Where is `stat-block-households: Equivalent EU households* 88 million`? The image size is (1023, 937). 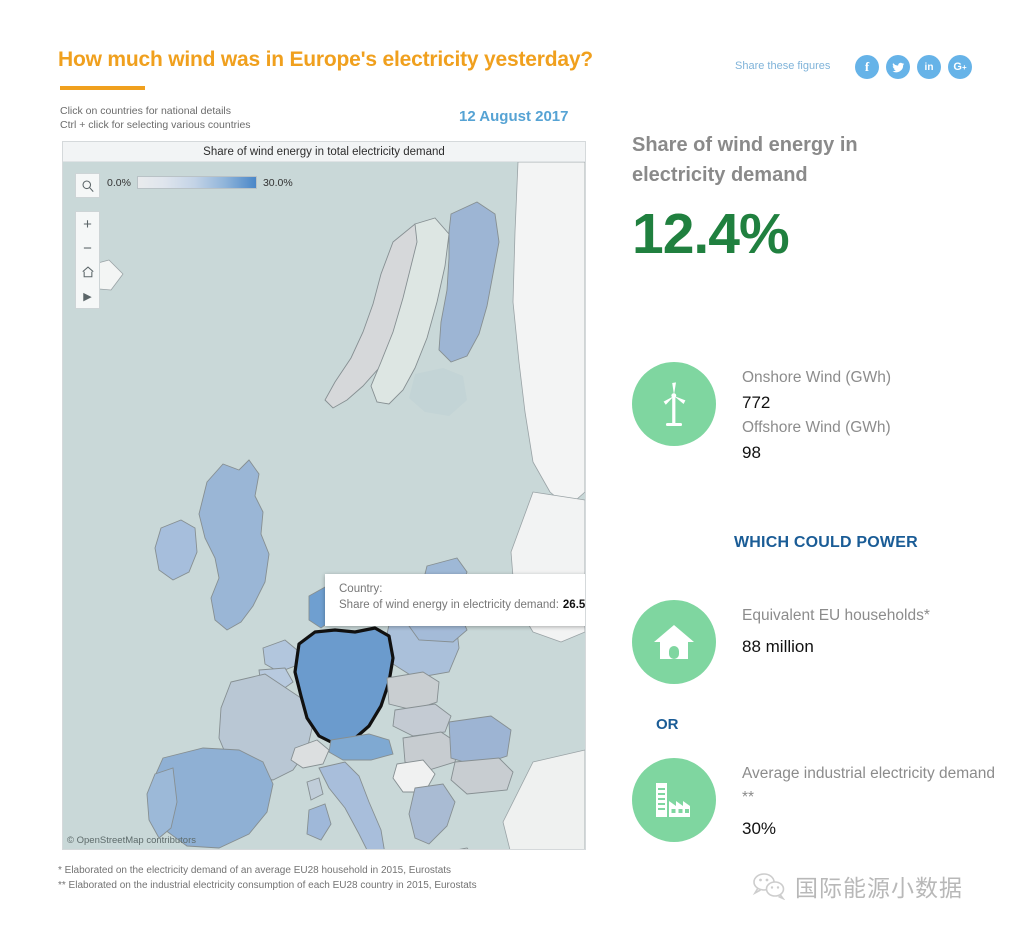 stat-block-households: Equivalent EU households* 88 million is located at coordinates (781, 642).